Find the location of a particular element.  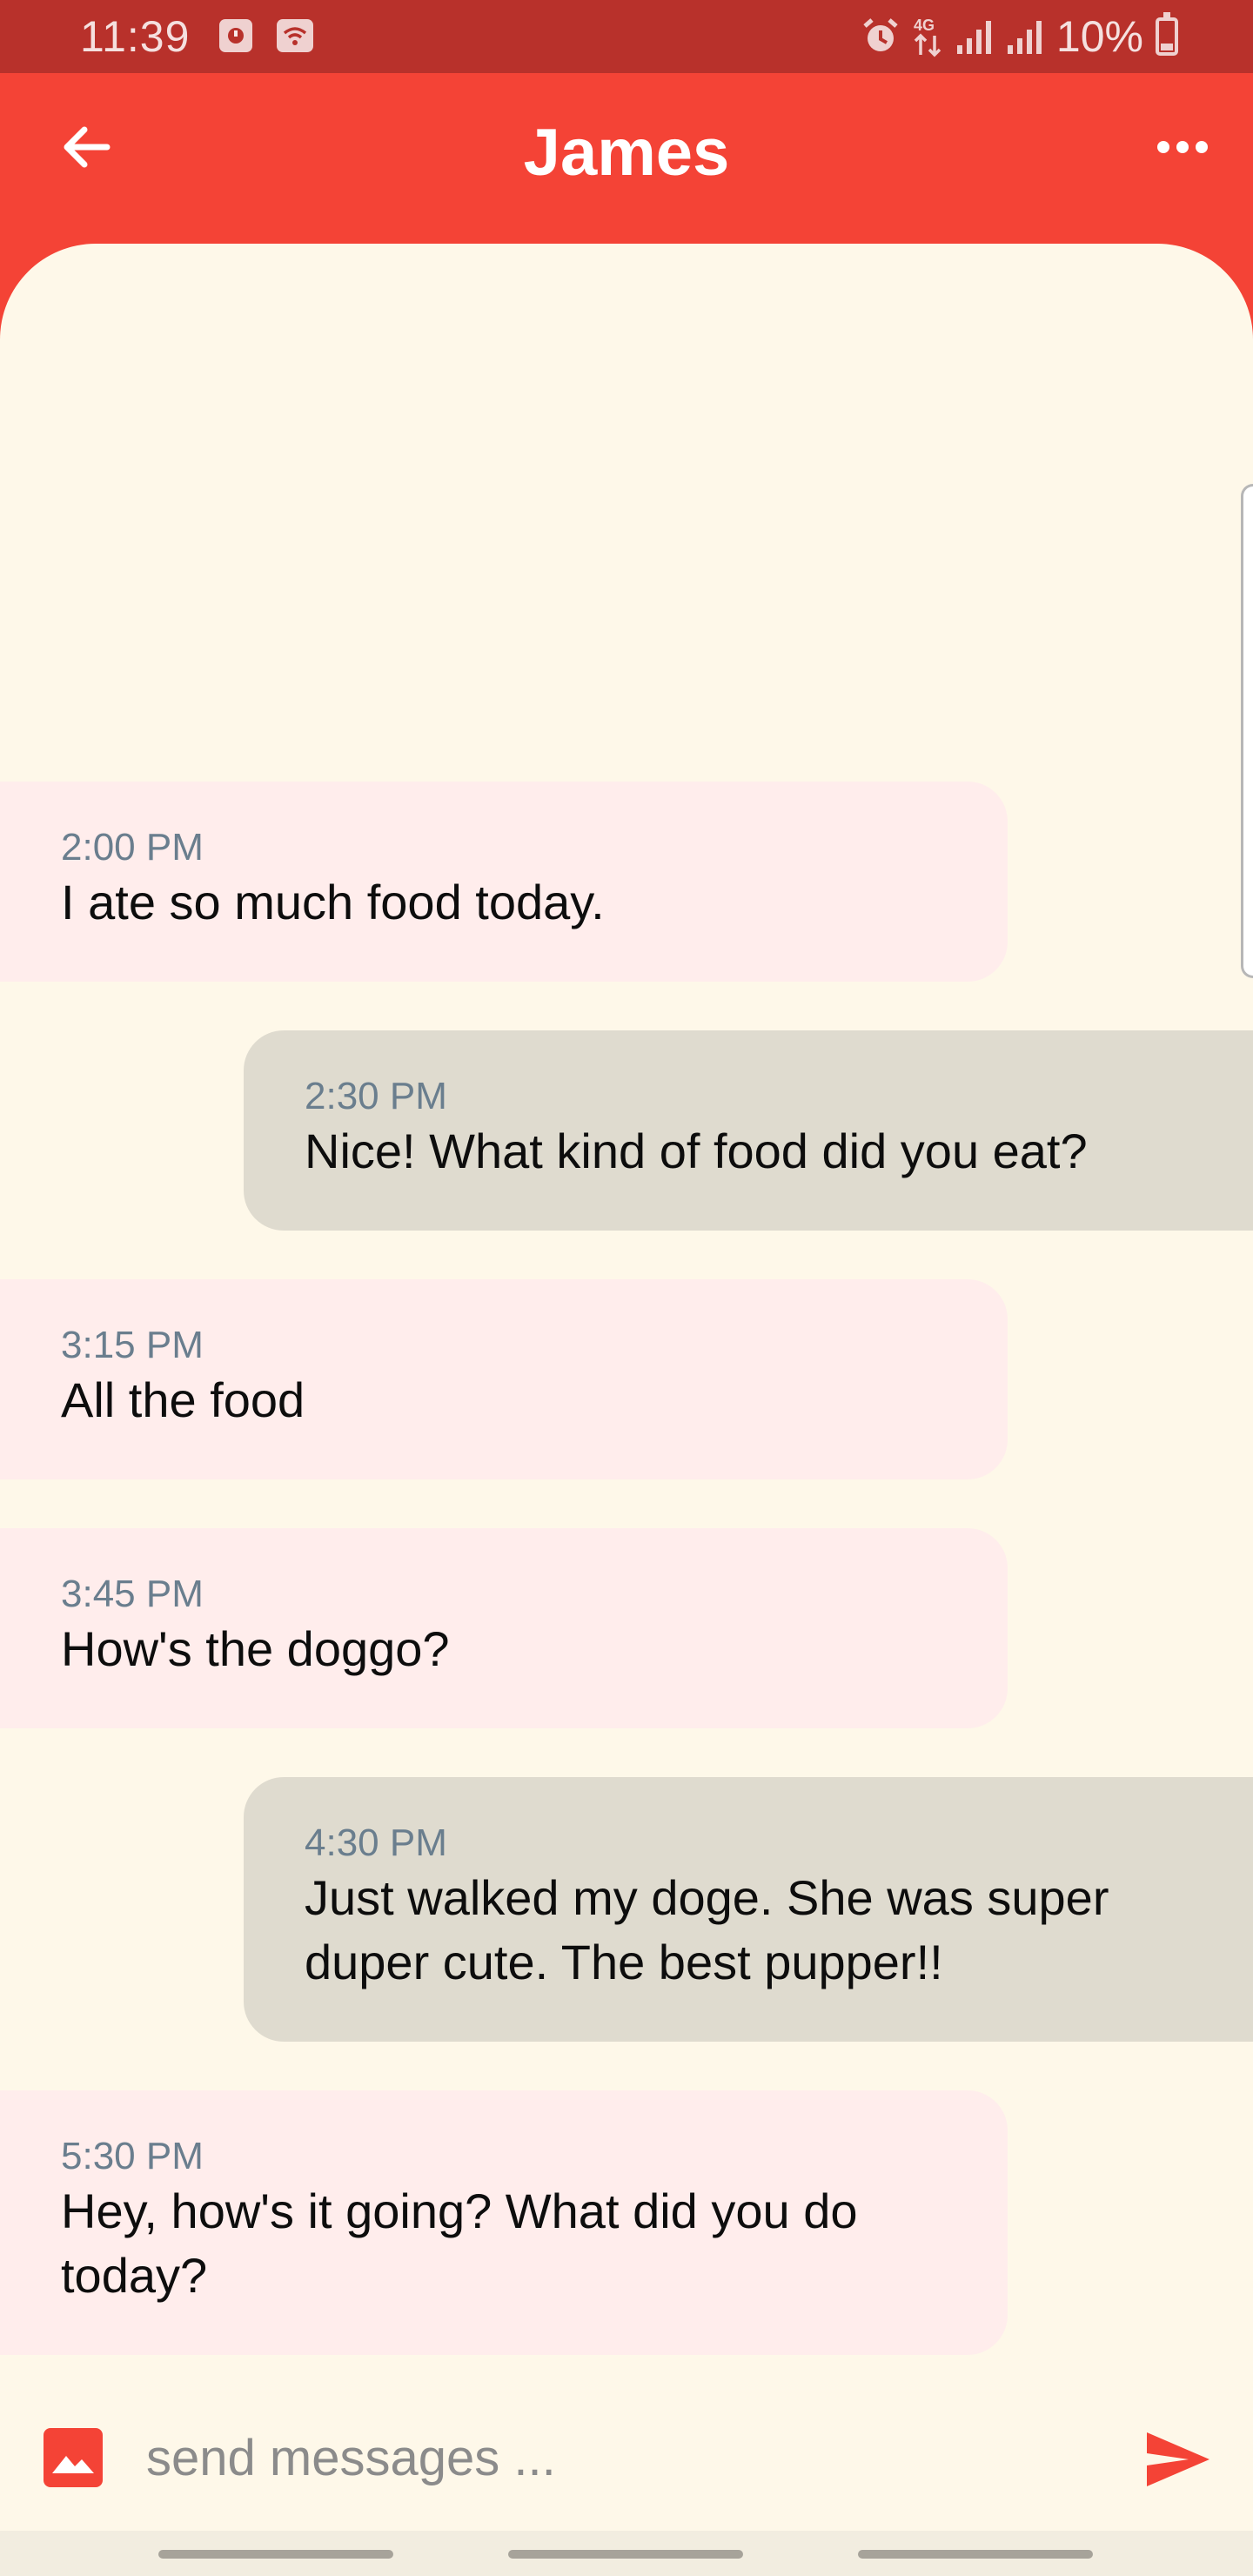

message-text: Nice! What kind of food did you eat? is located at coordinates (696, 1151).